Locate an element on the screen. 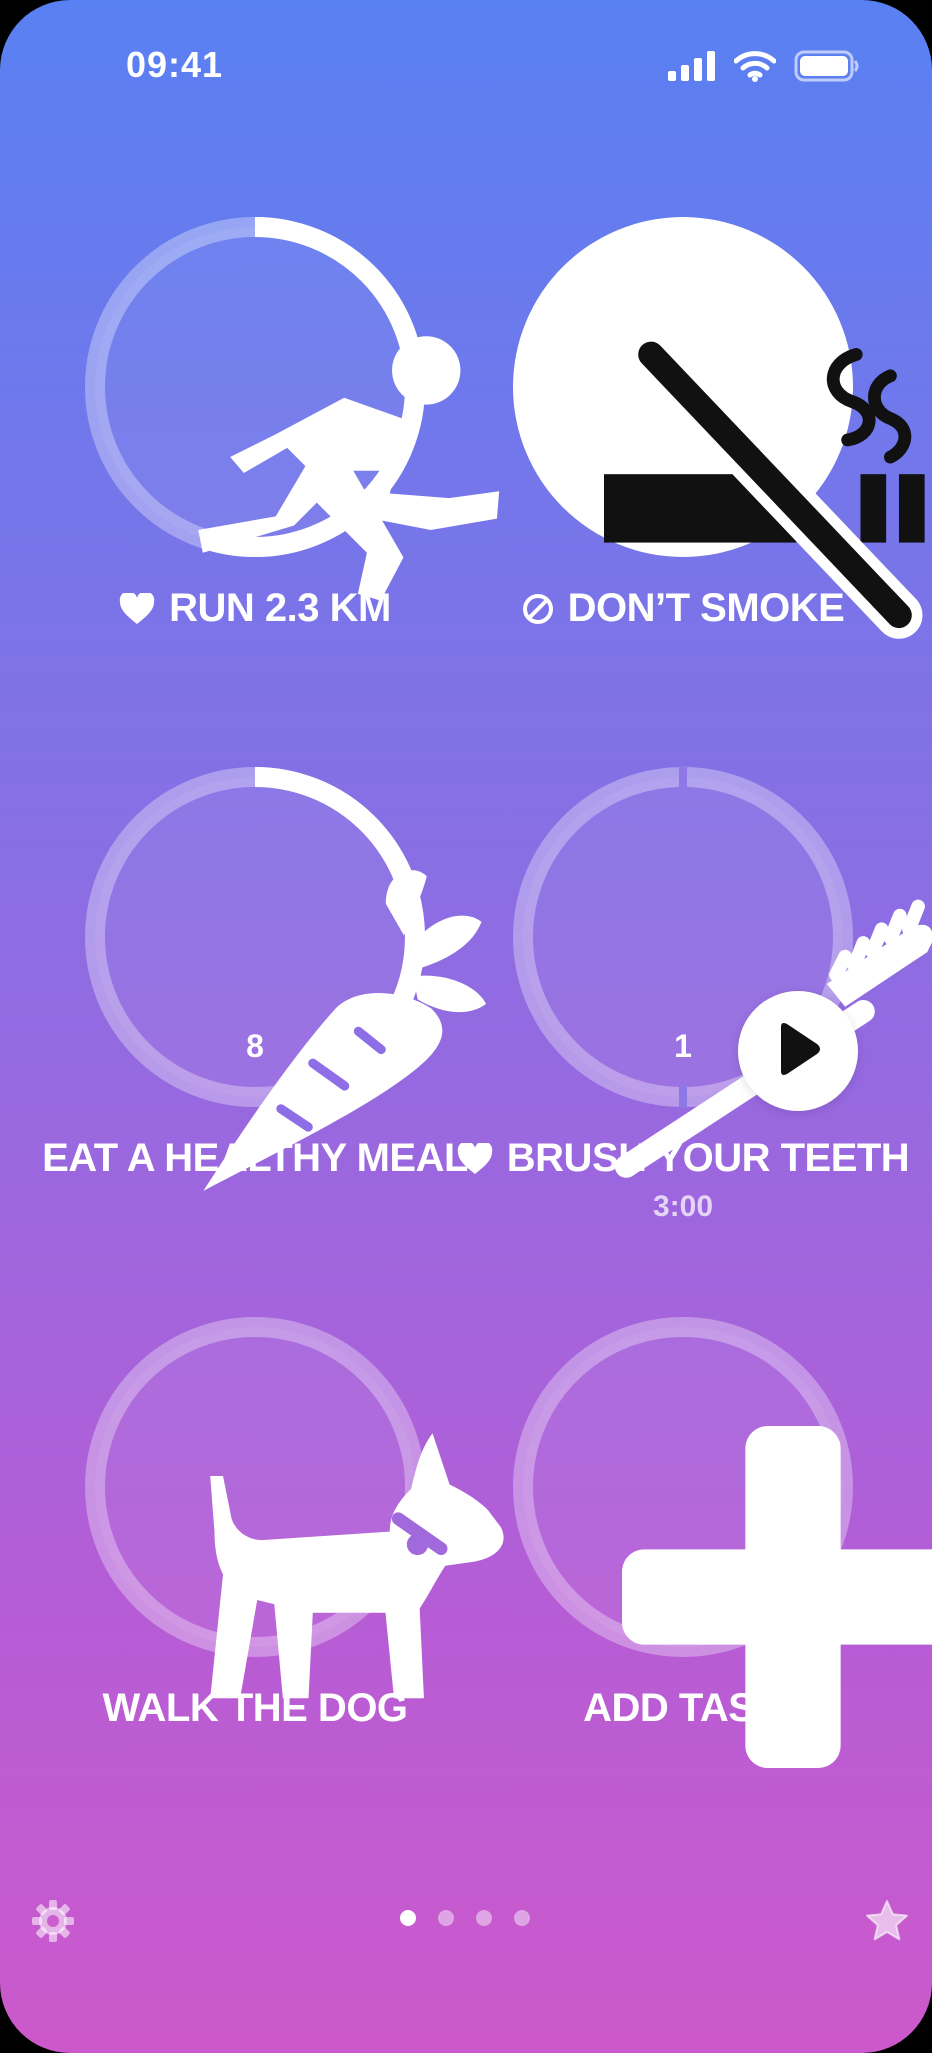 This screenshot has height=2053, width=932. star-icon is located at coordinates (887, 1924).